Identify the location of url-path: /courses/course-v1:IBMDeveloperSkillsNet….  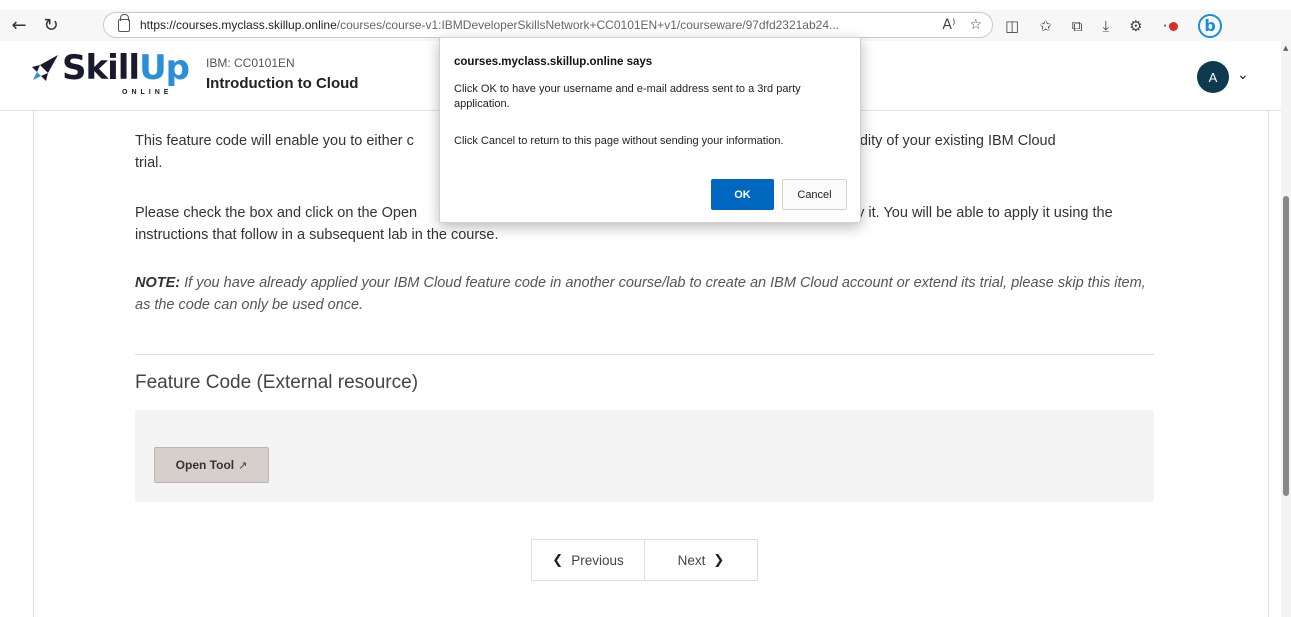
(588, 25).